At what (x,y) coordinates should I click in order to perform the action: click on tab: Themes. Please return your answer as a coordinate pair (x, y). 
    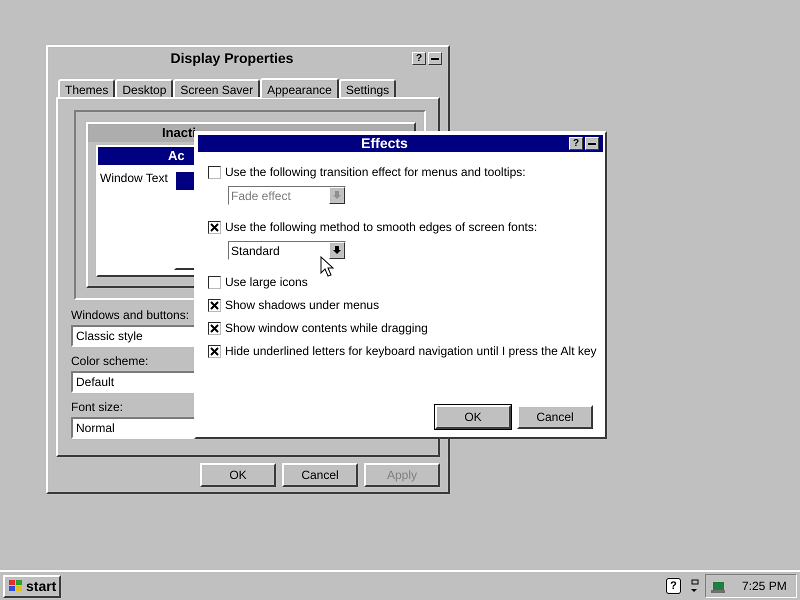
    Looking at the image, I should click on (87, 88).